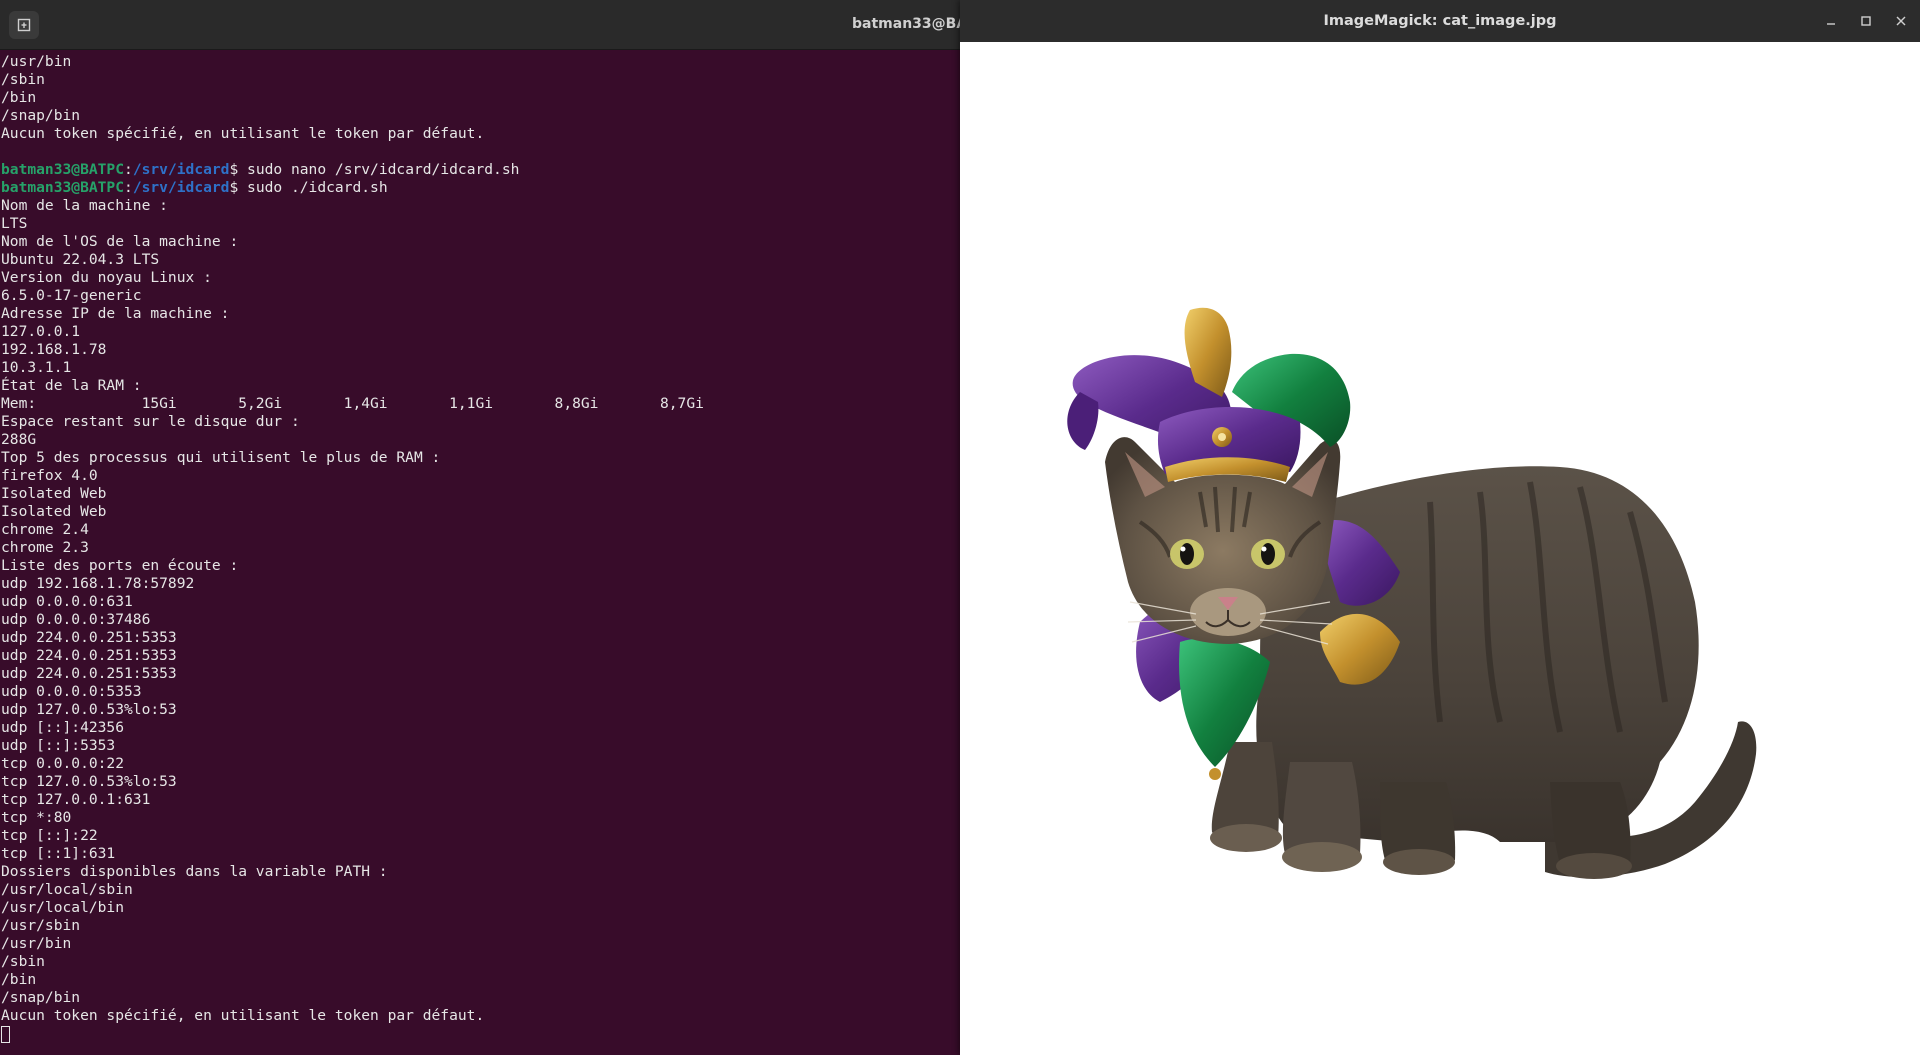  What do you see at coordinates (71, 385) in the screenshot?
I see `terminal-line: État de la RAM :` at bounding box center [71, 385].